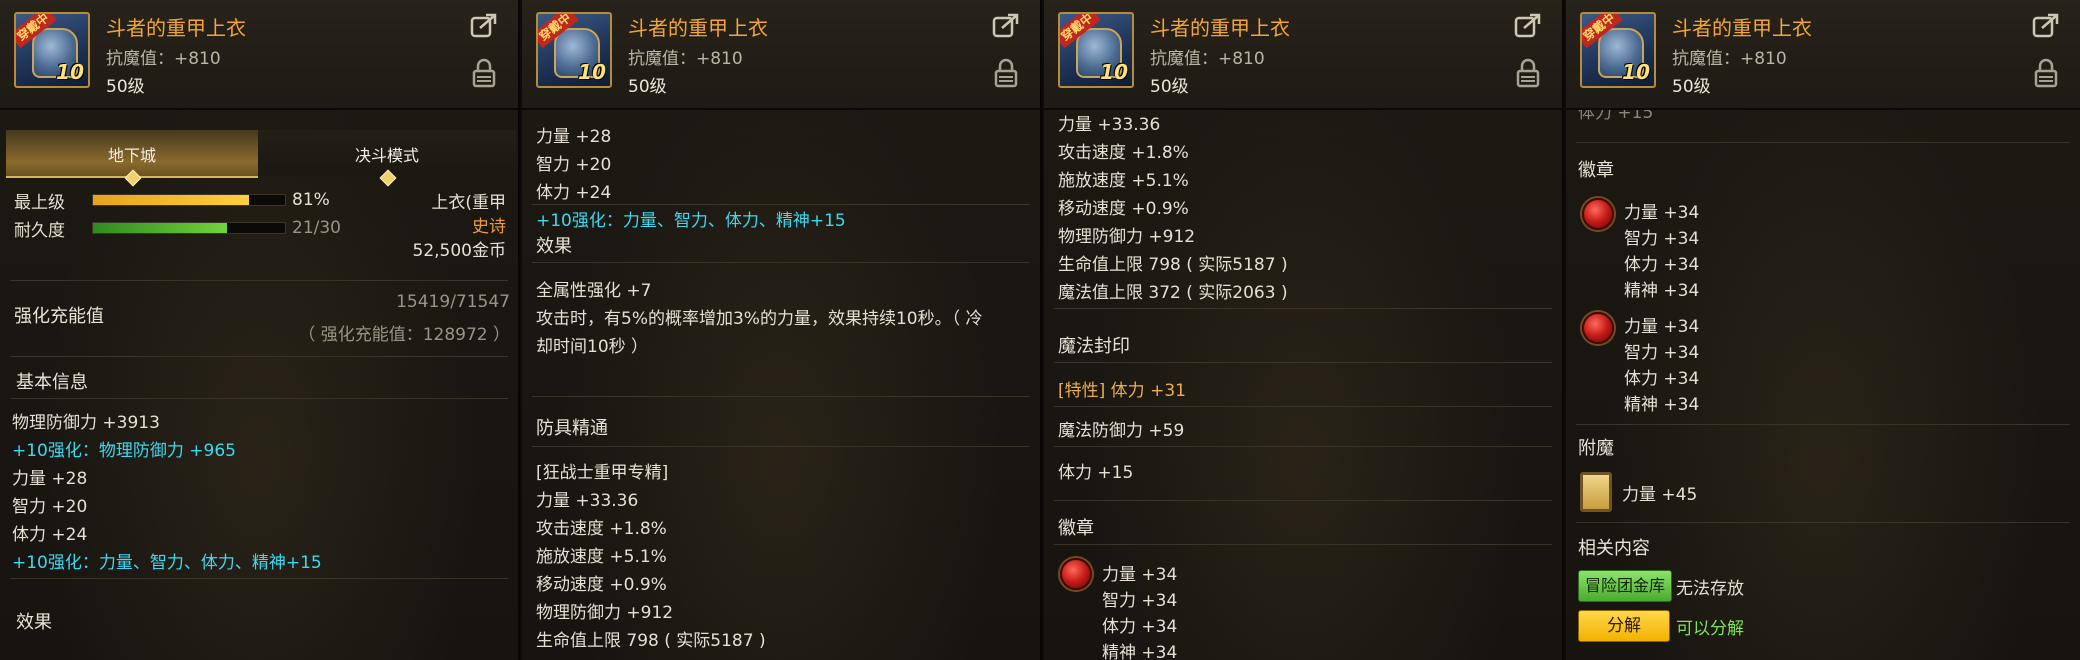  Describe the element at coordinates (1662, 239) in the screenshot. I see `stat-line: 智力 +34` at that location.